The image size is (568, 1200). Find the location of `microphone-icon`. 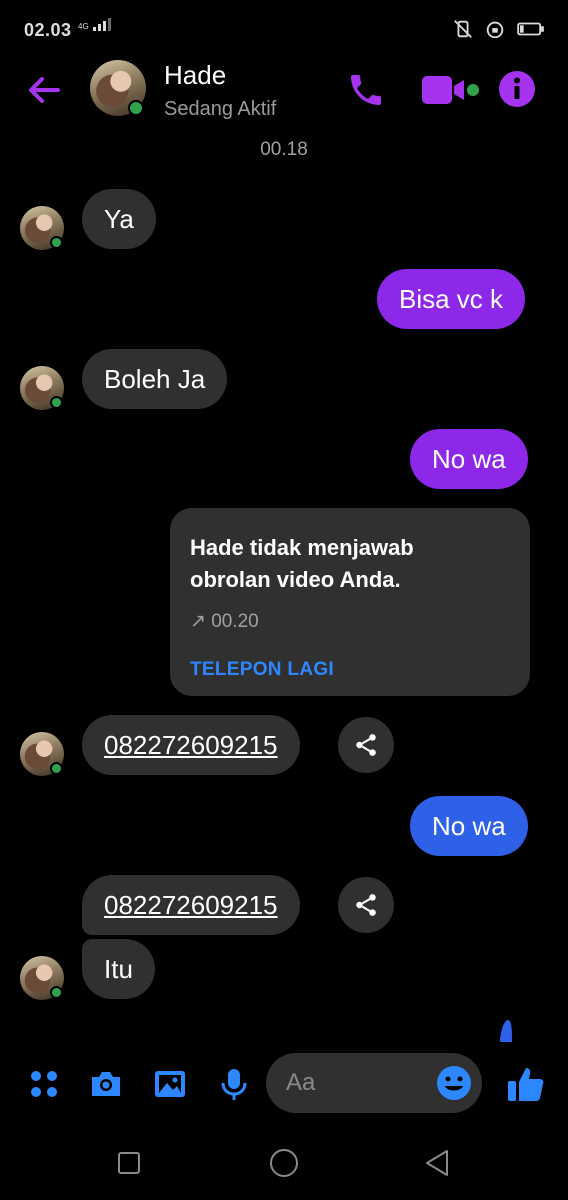

microphone-icon is located at coordinates (234, 1084).